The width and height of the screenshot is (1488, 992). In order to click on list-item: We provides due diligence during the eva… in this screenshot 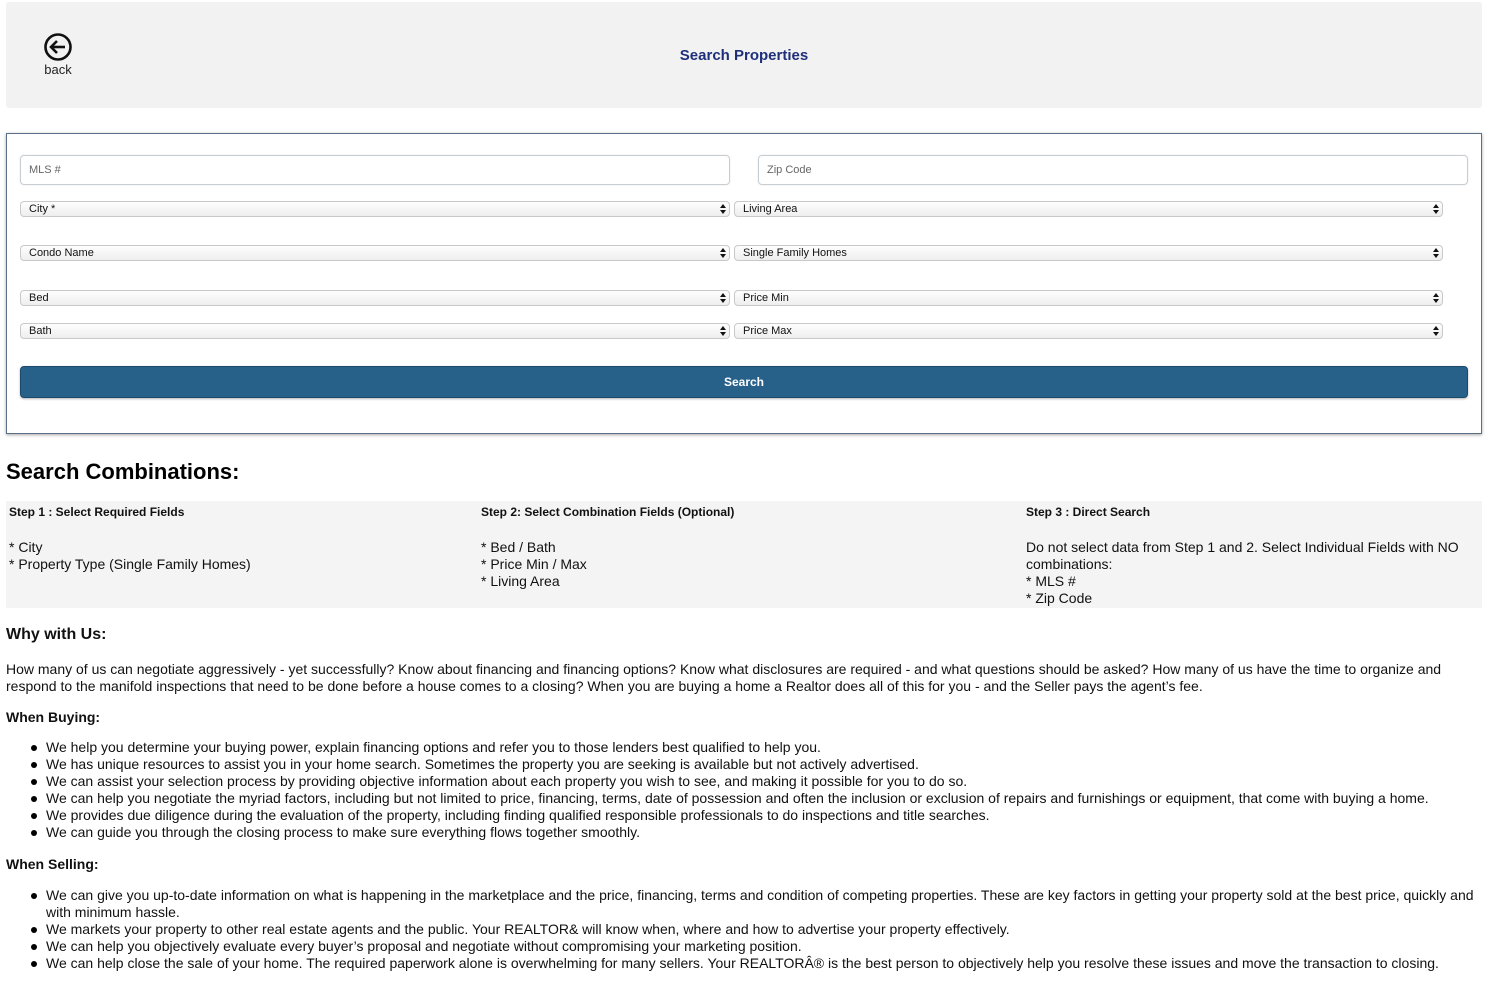, I will do `click(753, 815)`.